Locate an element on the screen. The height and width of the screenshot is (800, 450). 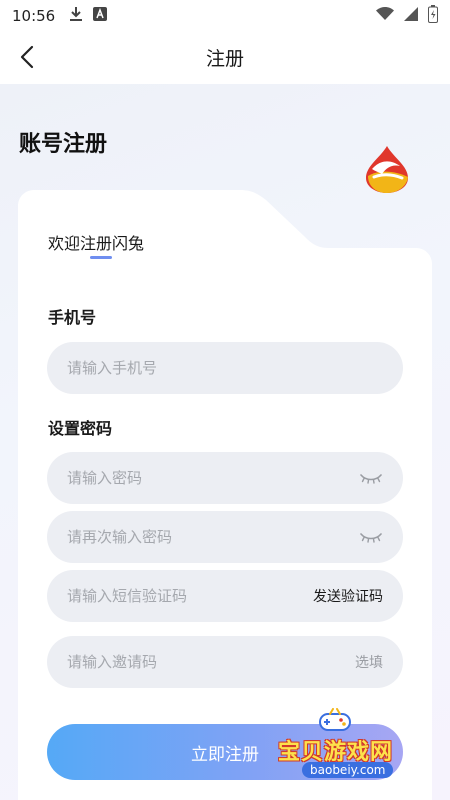
status-left-icons is located at coordinates (88, 16).